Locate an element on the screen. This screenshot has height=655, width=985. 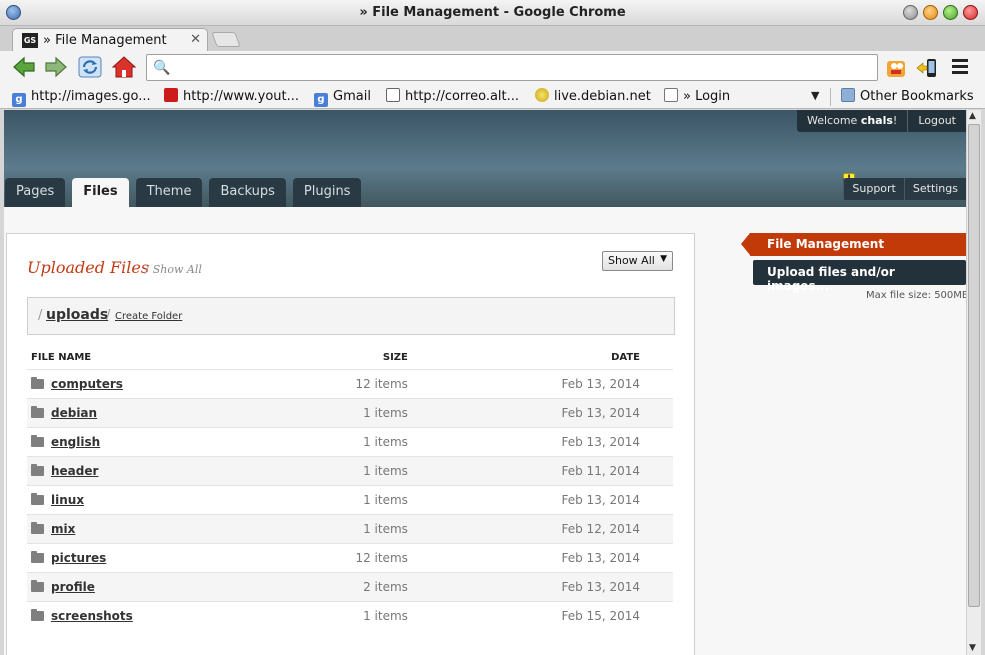
folder-link: linux is located at coordinates (67, 500).